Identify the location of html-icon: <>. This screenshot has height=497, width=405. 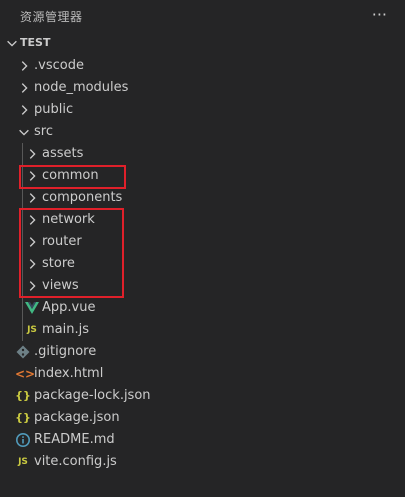
(25, 374).